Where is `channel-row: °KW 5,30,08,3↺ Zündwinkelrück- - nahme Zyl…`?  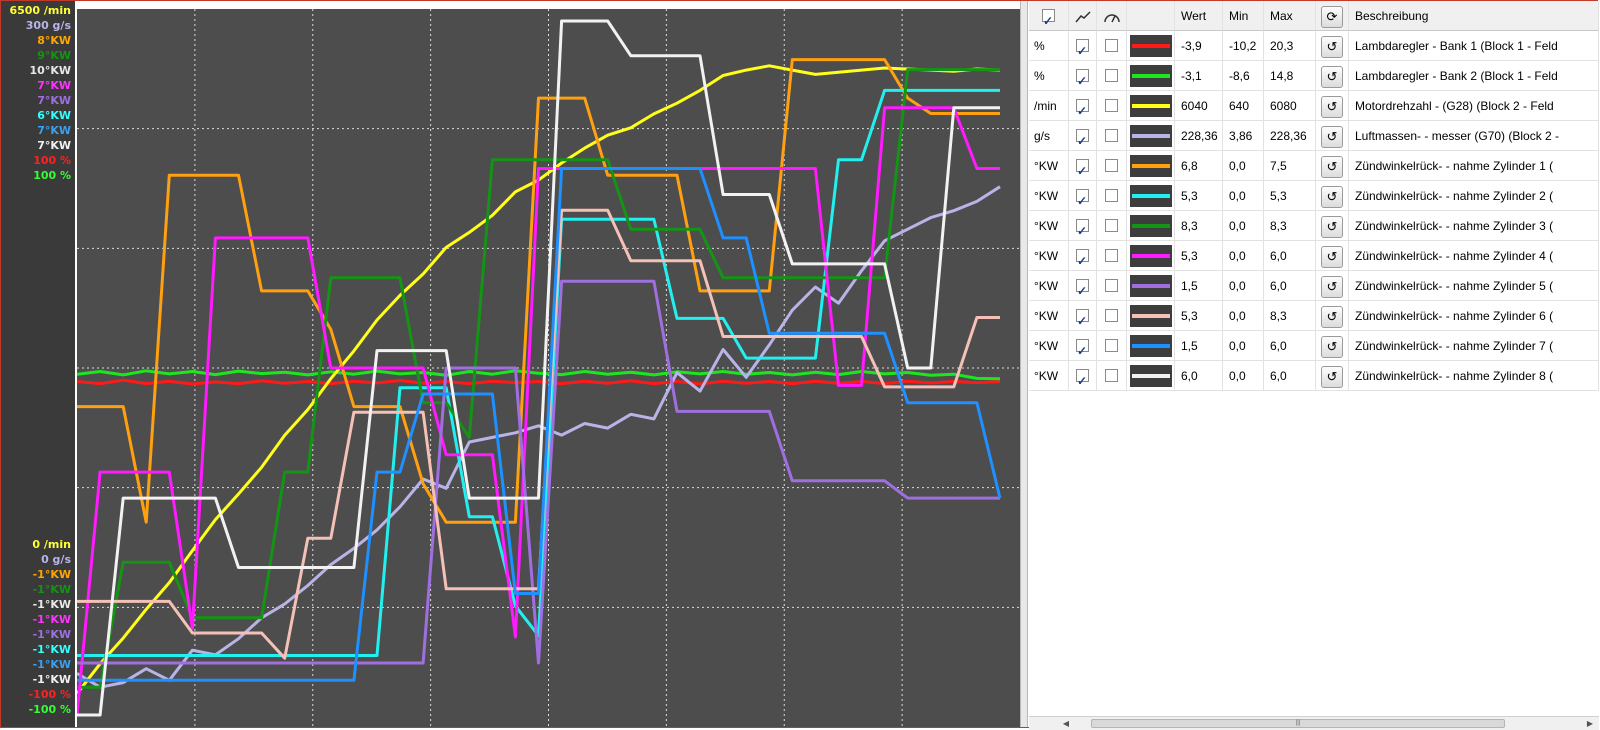 channel-row: °KW 5,30,08,3↺ Zündwinkelrück- - nahme Zyl… is located at coordinates (1314, 316).